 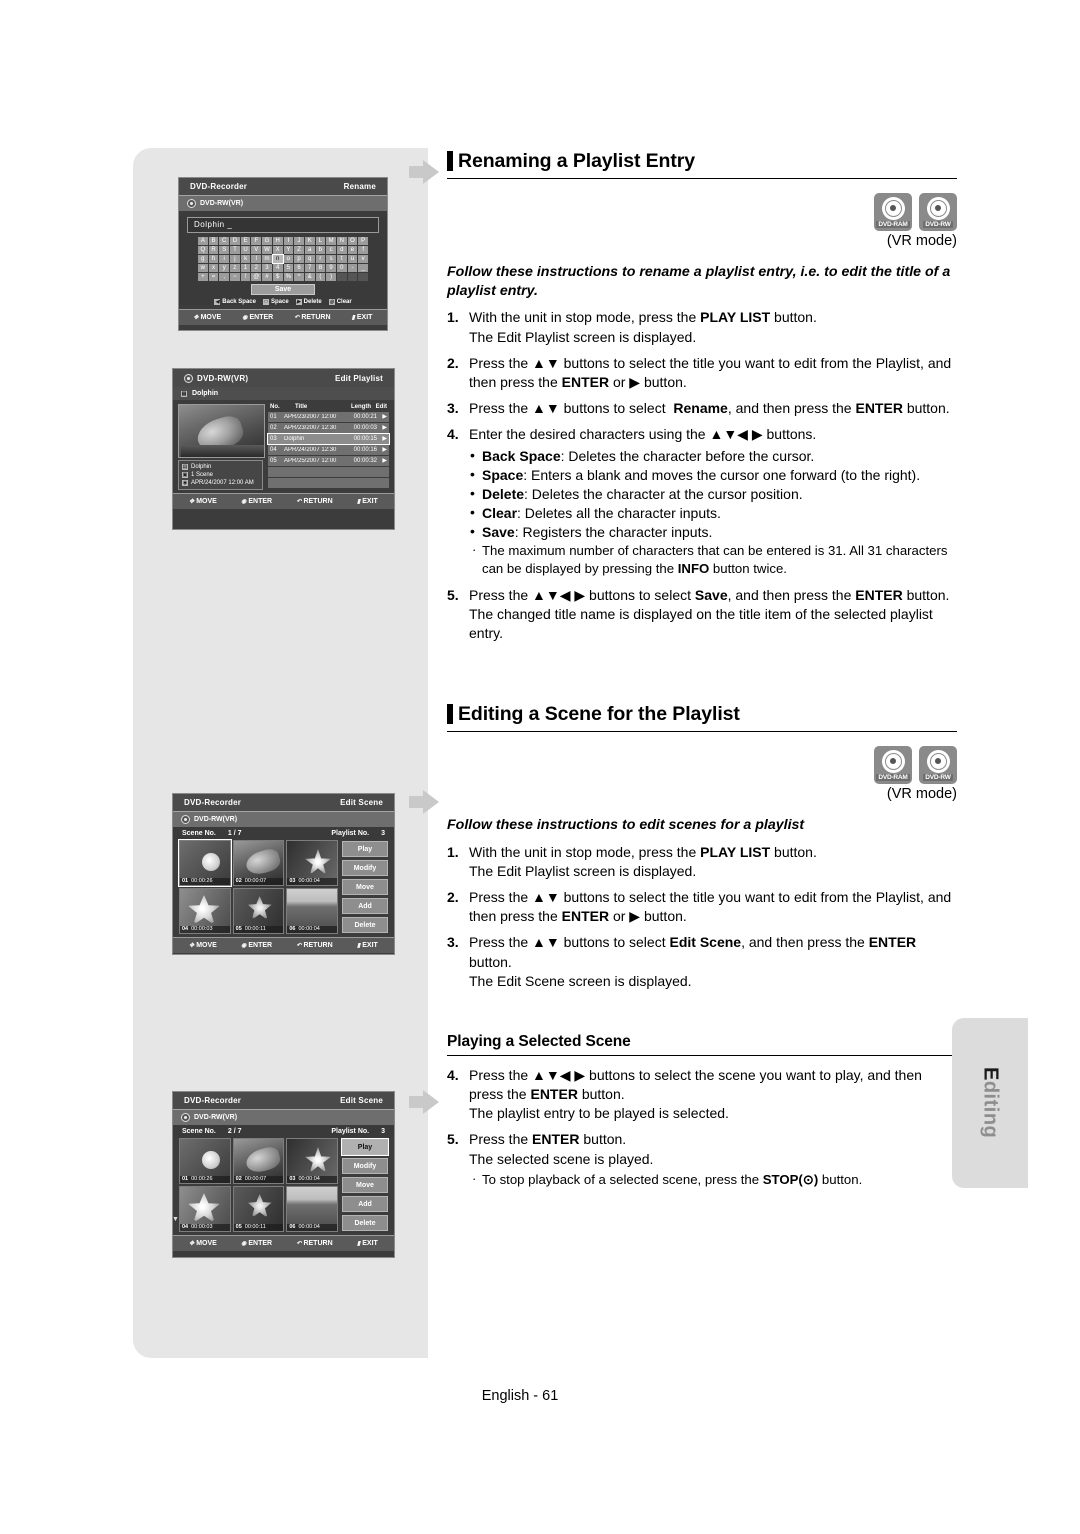 What do you see at coordinates (312, 911) in the screenshot?
I see `scene-thumbnail: 06 00:00:04` at bounding box center [312, 911].